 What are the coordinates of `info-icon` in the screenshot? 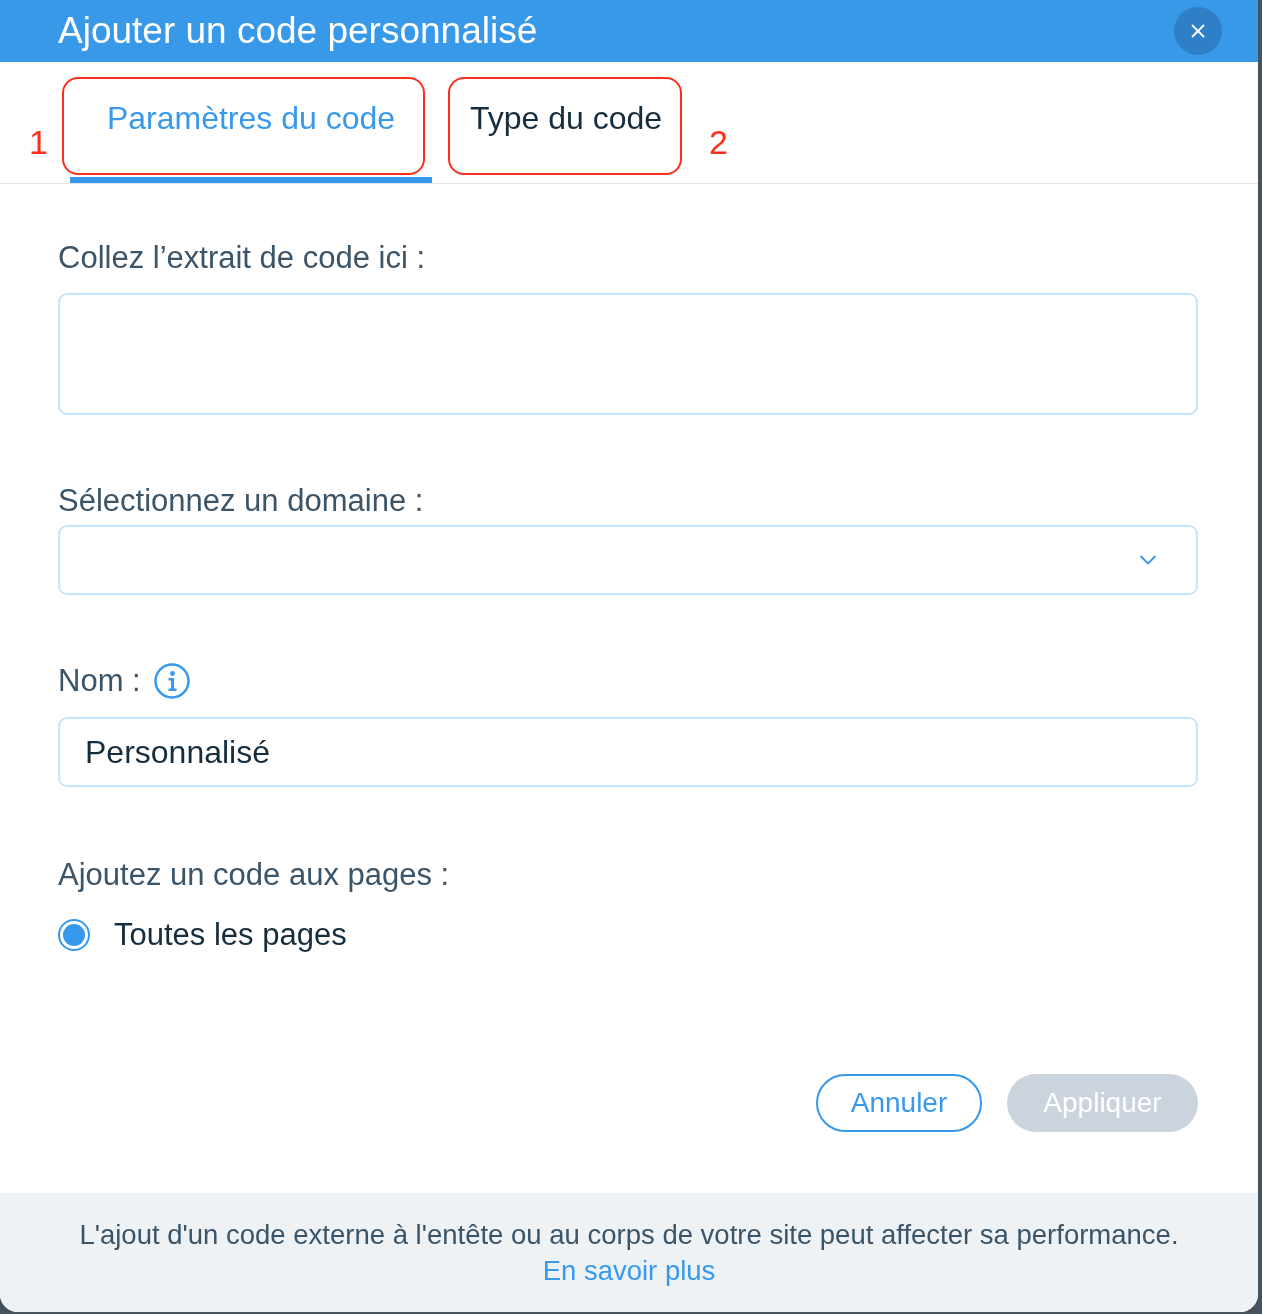 It's located at (171, 681).